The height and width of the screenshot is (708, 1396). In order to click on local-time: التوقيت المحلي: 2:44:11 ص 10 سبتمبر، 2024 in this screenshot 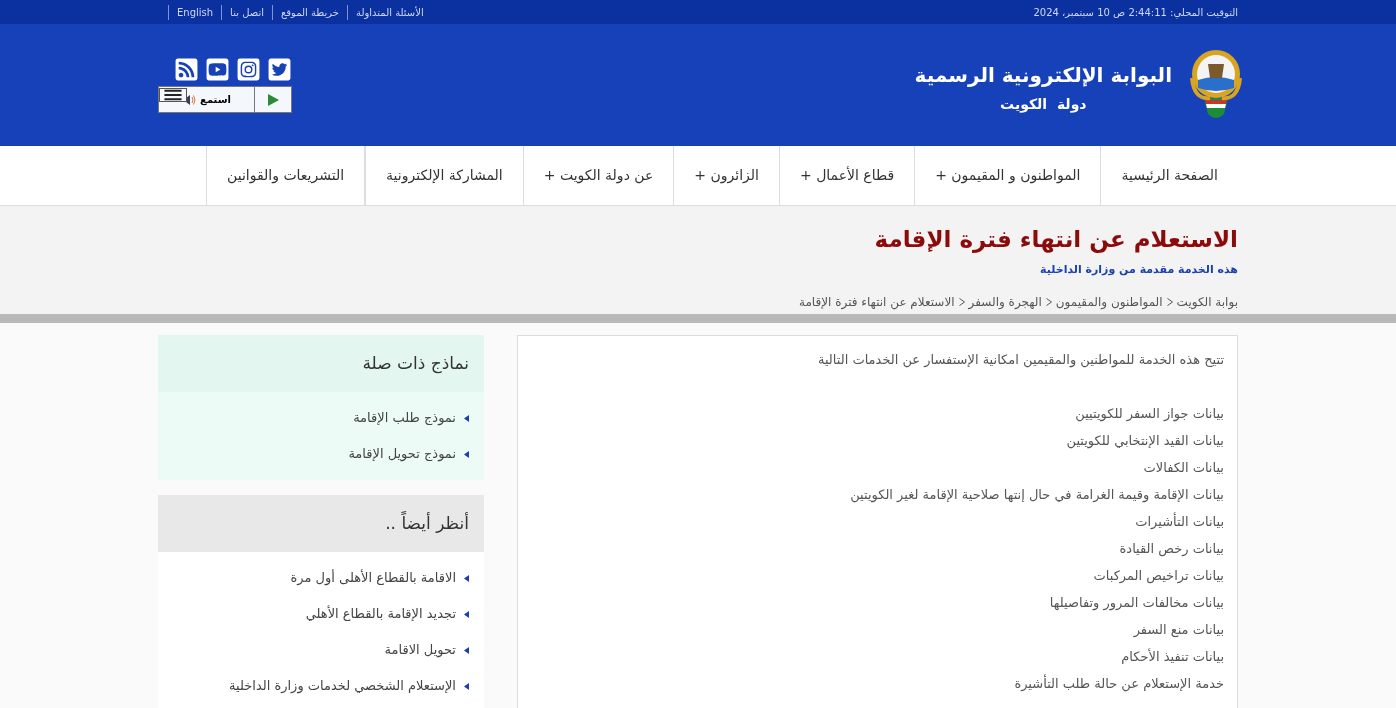, I will do `click(1135, 12)`.